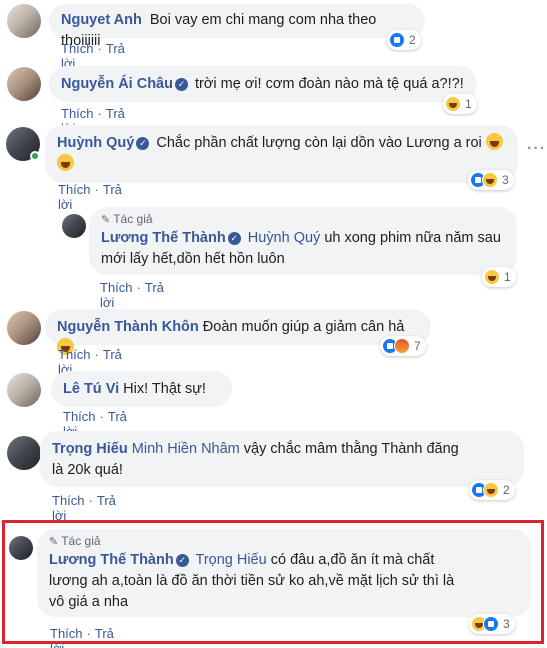  I want to click on mention-link: Huỳnh Quý, so click(284, 238).